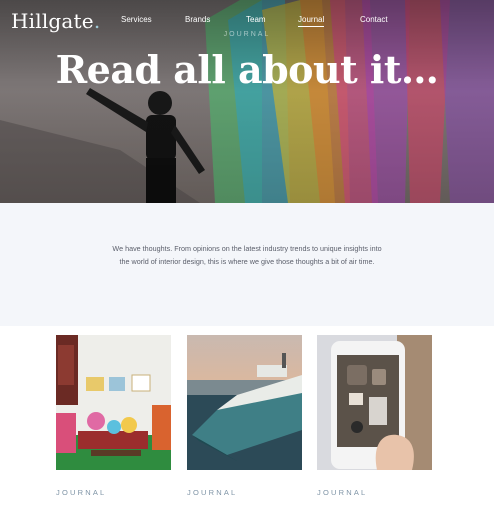  I want to click on card-image-yacht, so click(244, 402).